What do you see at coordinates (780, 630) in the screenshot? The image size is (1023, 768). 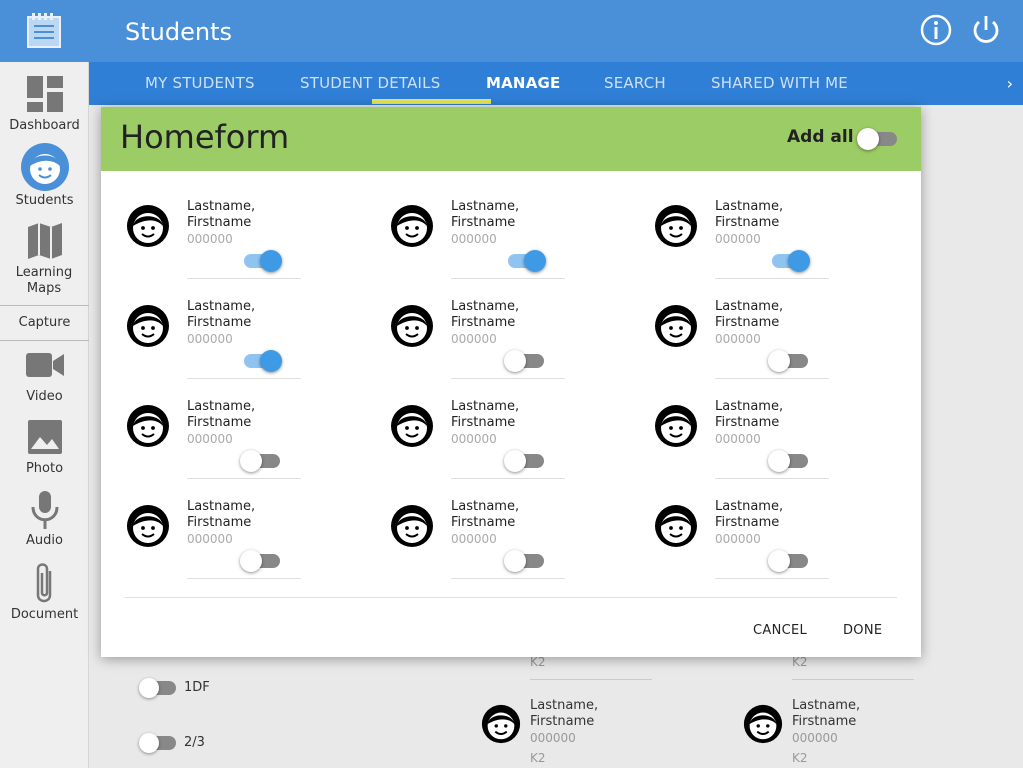 I see `cancel-button: CANCEL` at bounding box center [780, 630].